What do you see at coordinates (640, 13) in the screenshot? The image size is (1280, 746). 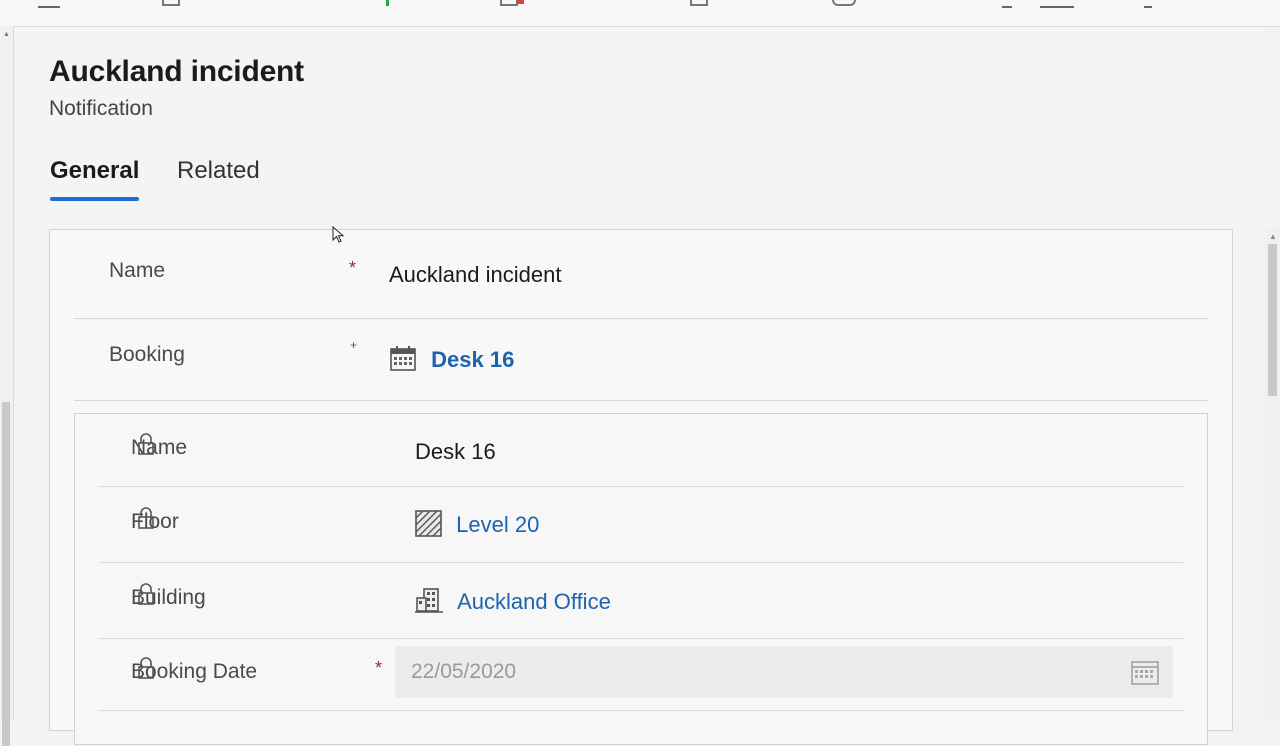 I see `top-toolbar` at bounding box center [640, 13].